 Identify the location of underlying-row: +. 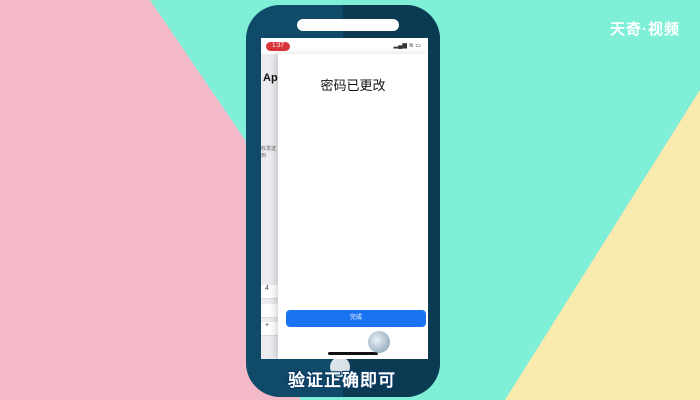
(270, 329).